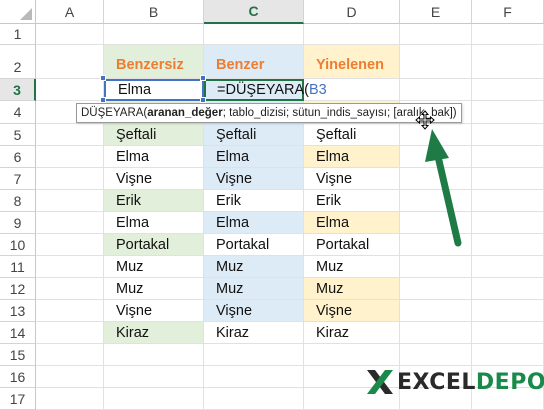 This screenshot has height=410, width=544. Describe the element at coordinates (254, 289) in the screenshot. I see `cell-c12: Muz` at that location.